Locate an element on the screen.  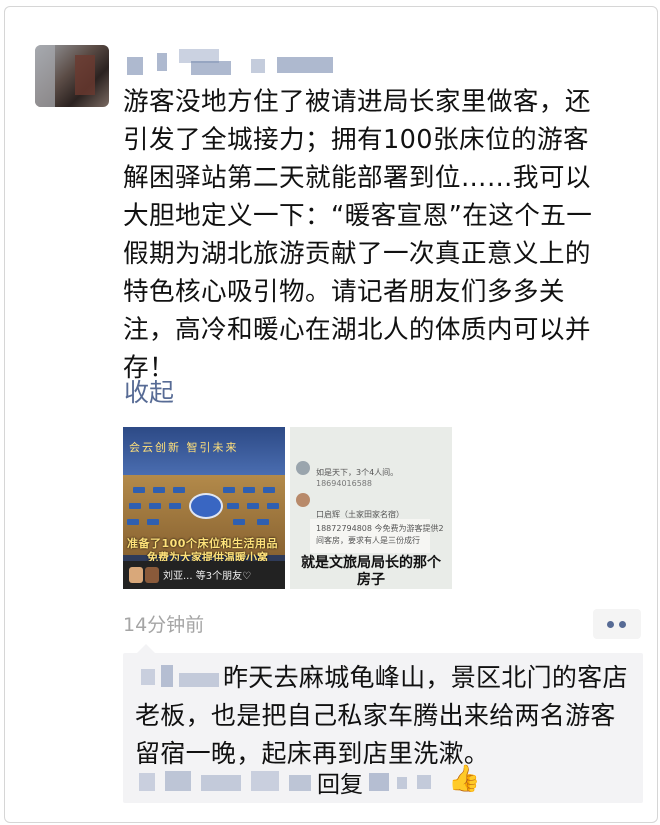
avatar is located at coordinates (72, 76).